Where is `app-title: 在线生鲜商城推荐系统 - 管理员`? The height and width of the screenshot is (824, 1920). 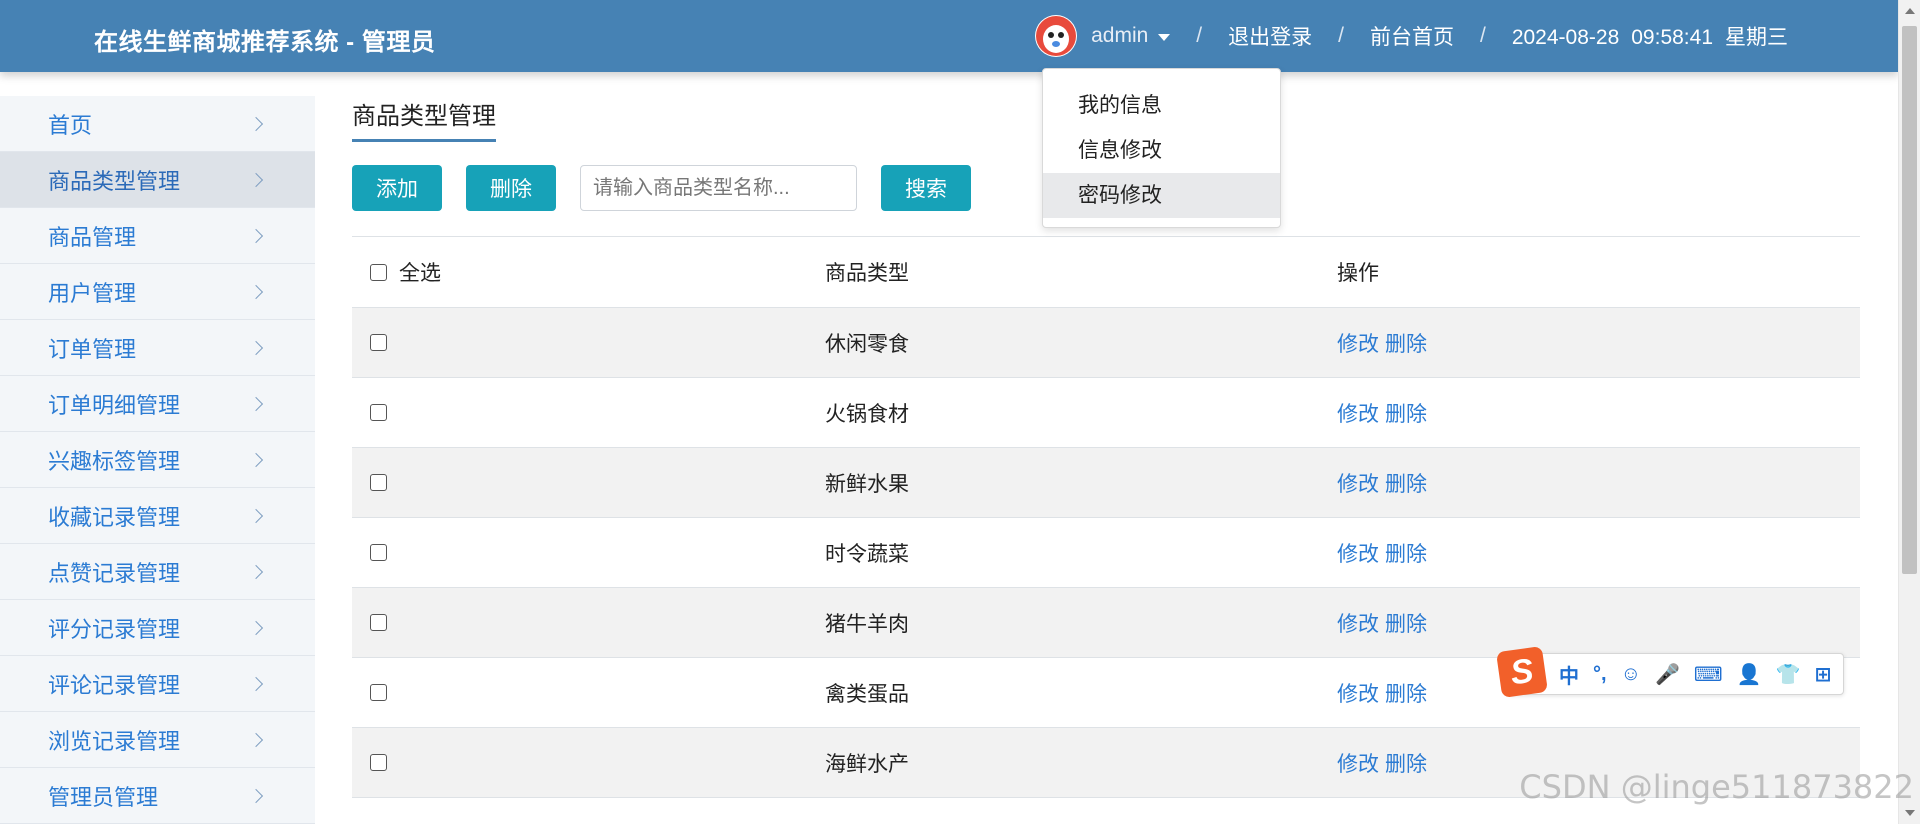
app-title: 在线生鲜商城推荐系统 - 管理员 is located at coordinates (265, 42).